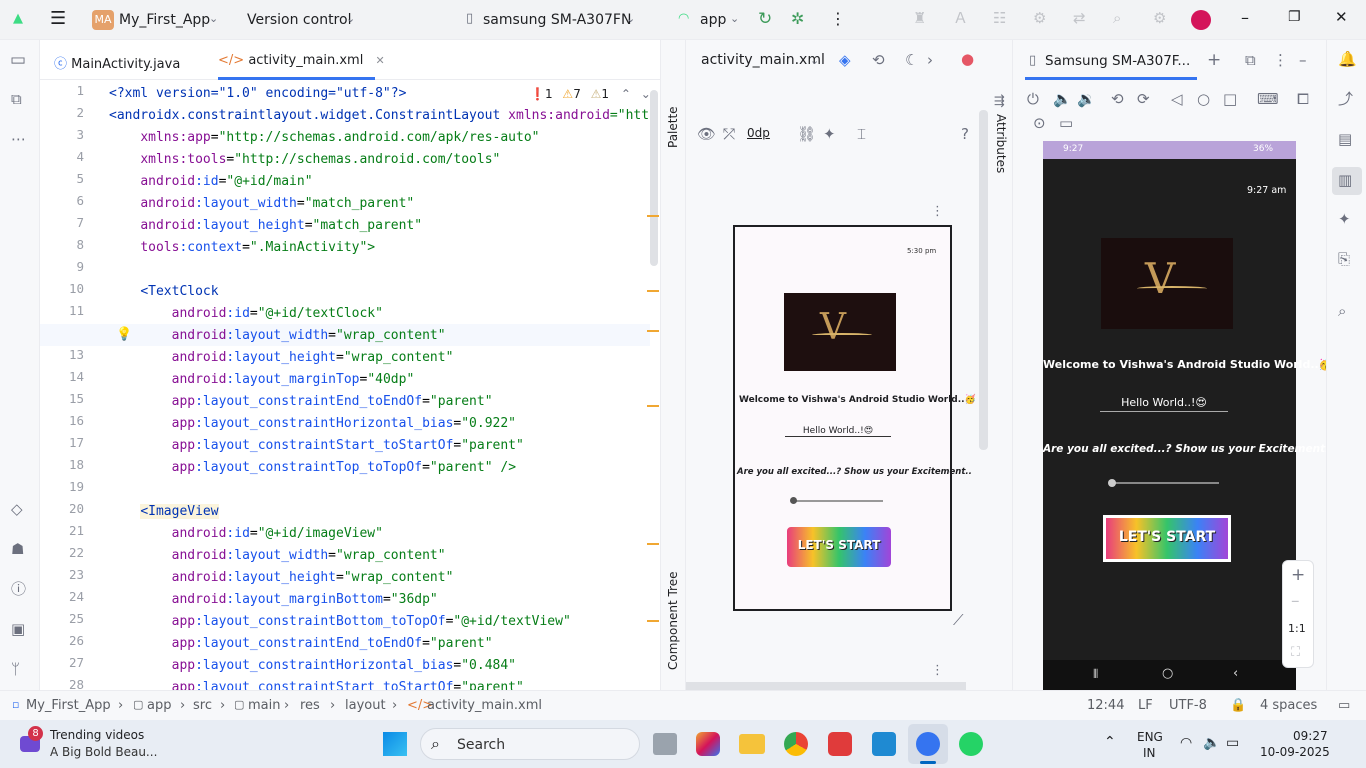 Image resolution: width=1366 pixels, height=768 pixels. I want to click on line-number: 17, so click(66, 442).